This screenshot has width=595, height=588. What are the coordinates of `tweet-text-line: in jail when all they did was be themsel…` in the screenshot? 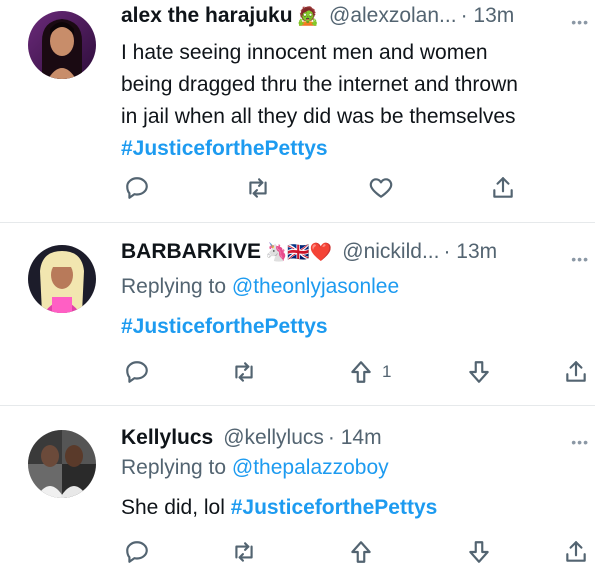 It's located at (318, 116).